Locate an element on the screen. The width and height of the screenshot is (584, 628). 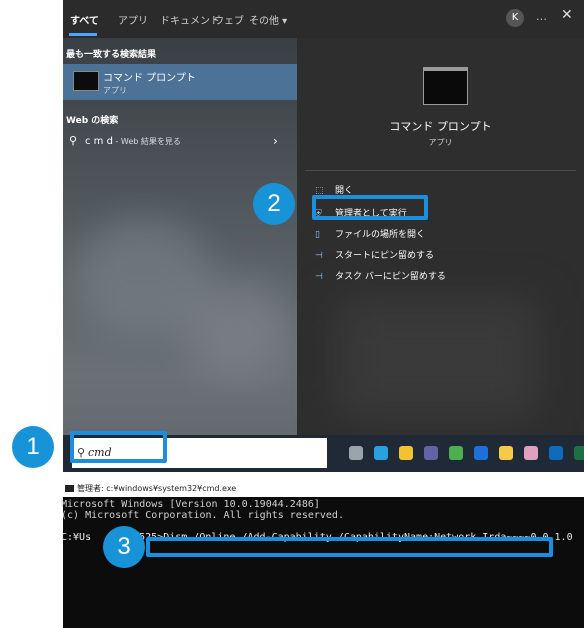
search-icon: ⚲ is located at coordinates (73, 140).